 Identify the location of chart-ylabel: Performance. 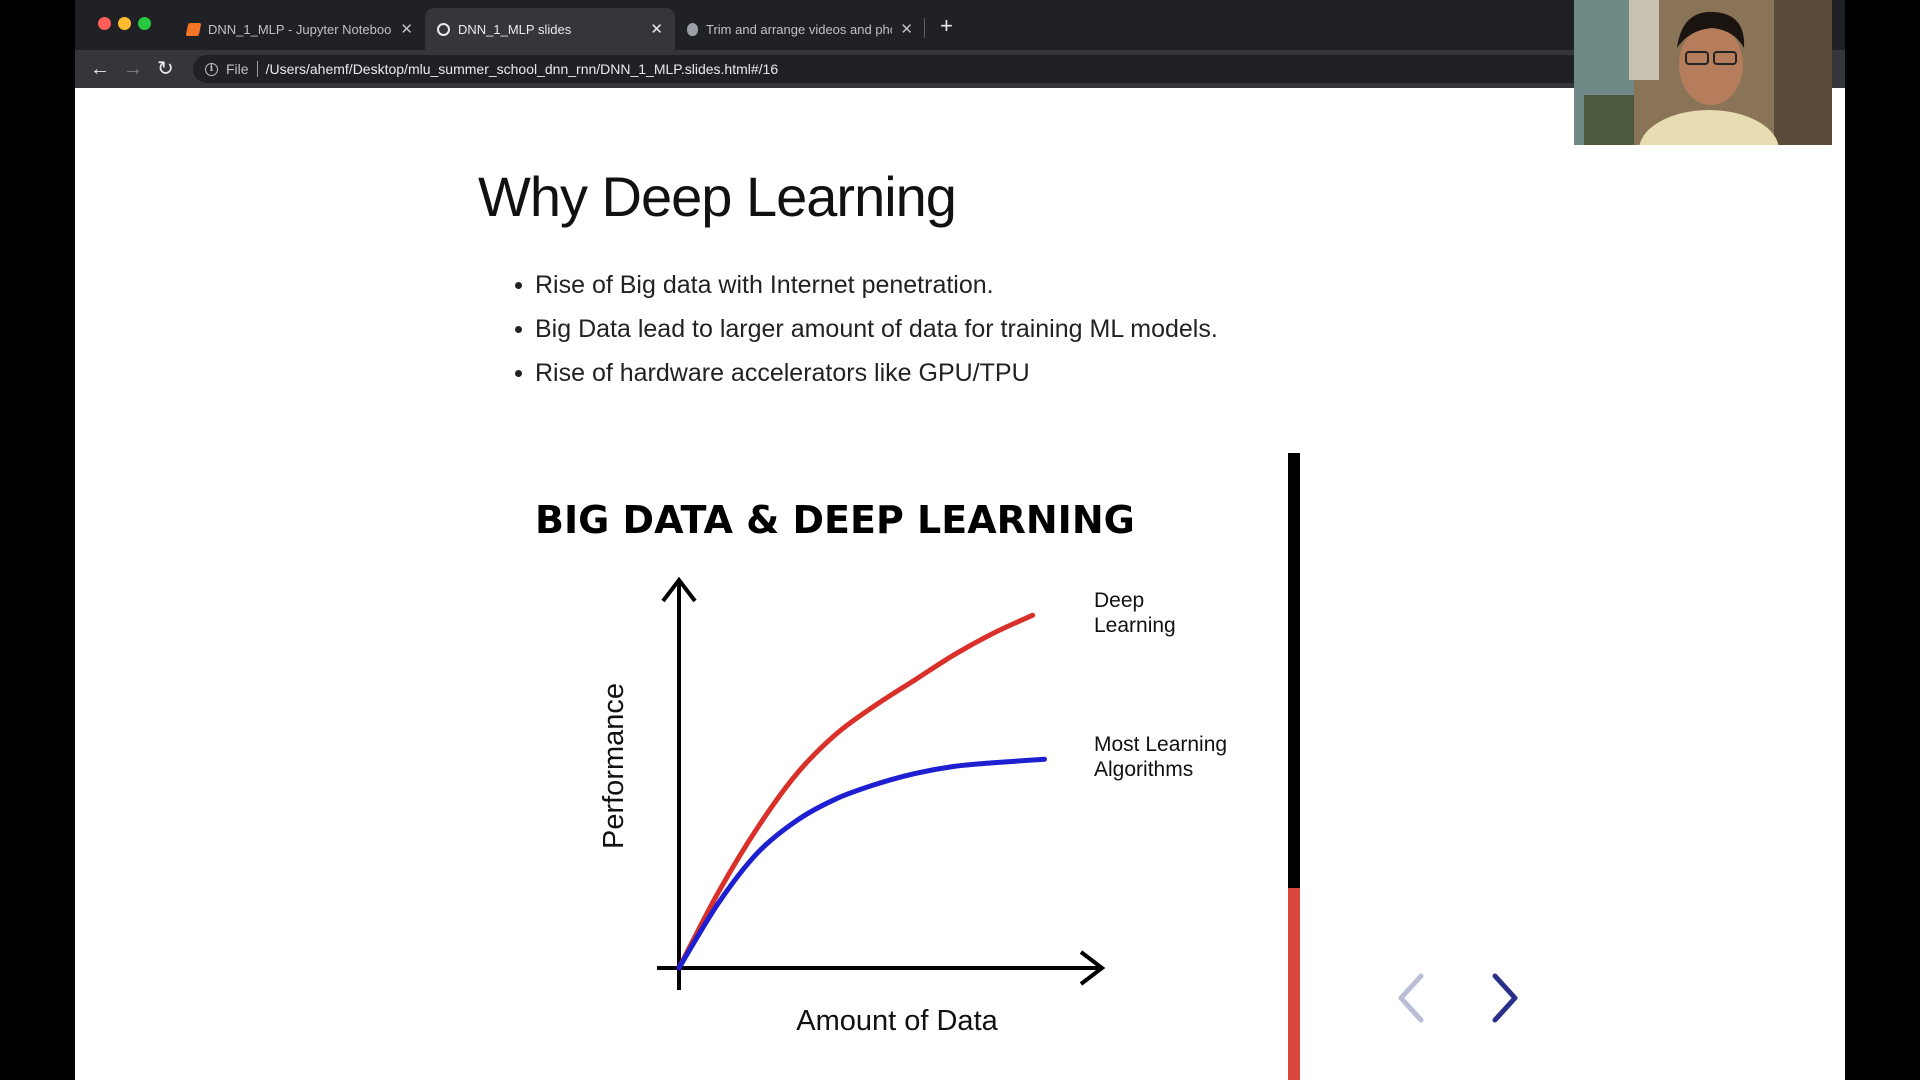
(614, 766).